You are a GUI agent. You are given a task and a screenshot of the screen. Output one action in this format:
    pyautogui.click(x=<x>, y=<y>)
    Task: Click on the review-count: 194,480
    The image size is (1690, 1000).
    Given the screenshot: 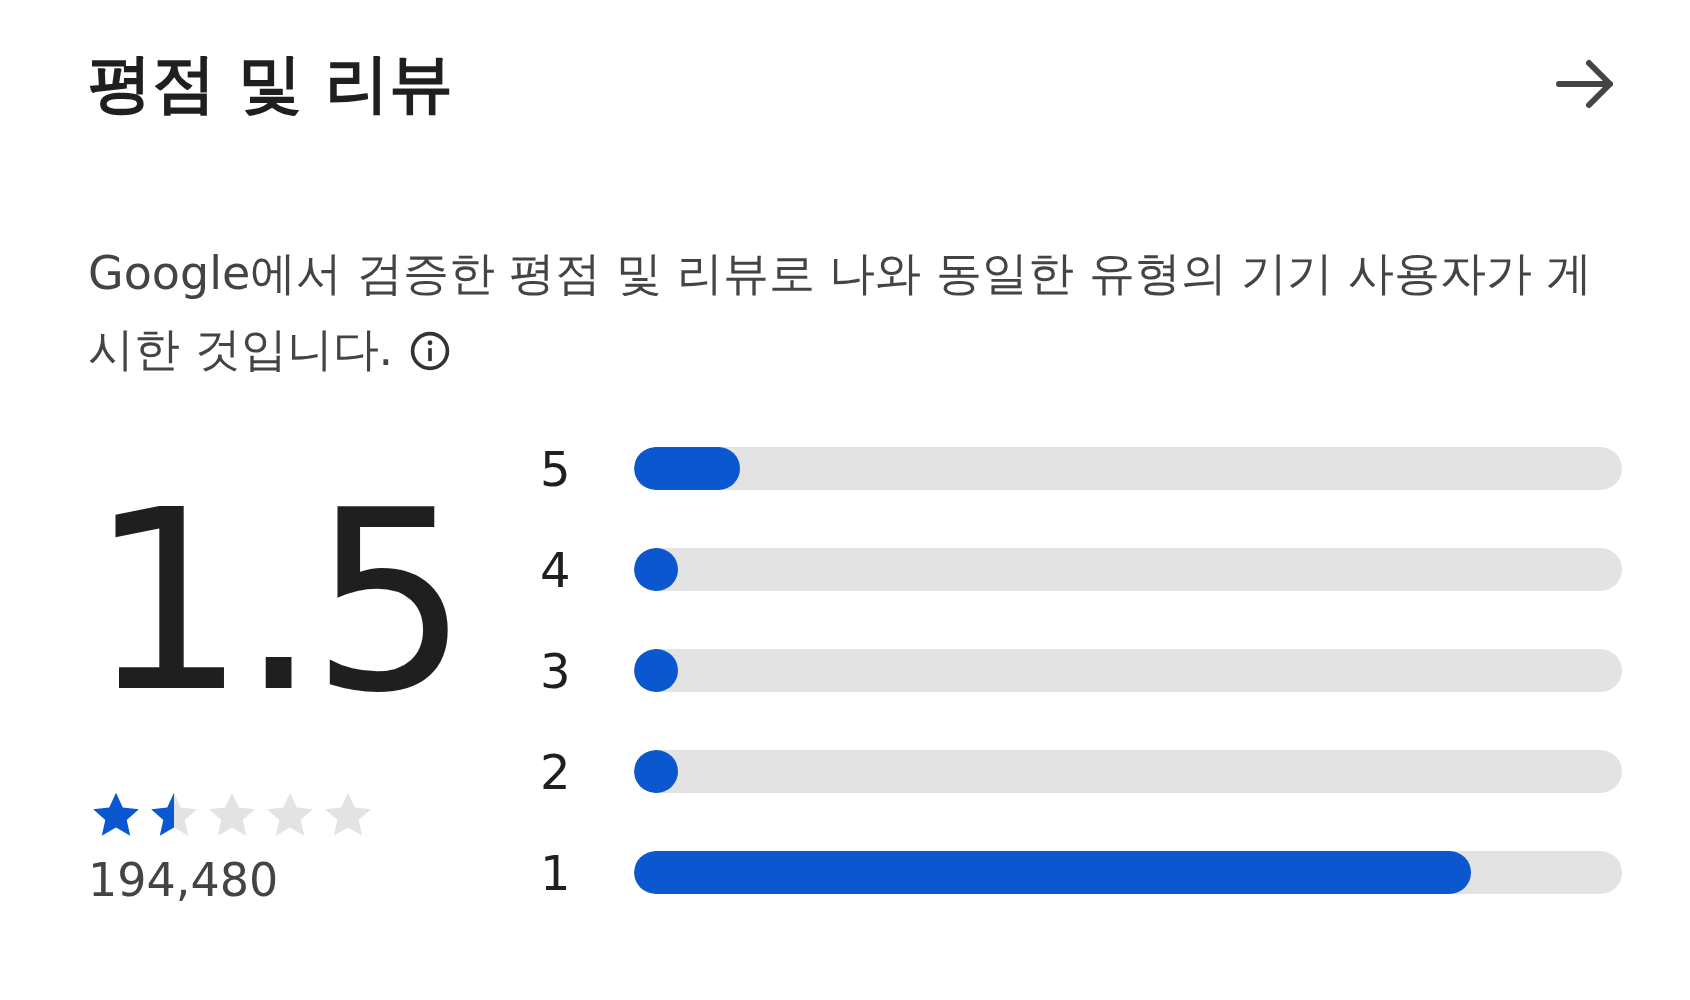 What is the action you would take?
    pyautogui.click(x=184, y=880)
    